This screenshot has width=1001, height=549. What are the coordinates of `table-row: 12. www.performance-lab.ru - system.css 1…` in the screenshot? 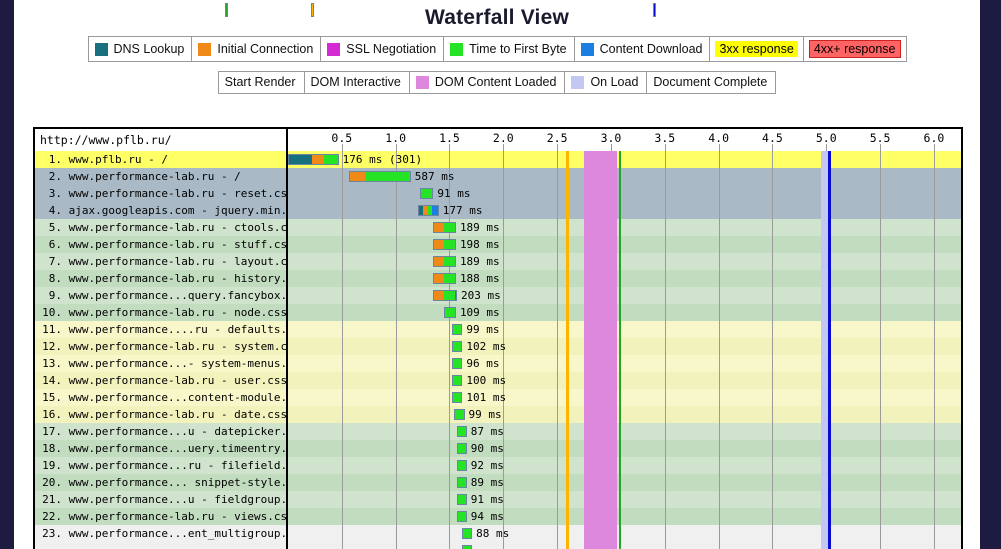 It's located at (498, 346).